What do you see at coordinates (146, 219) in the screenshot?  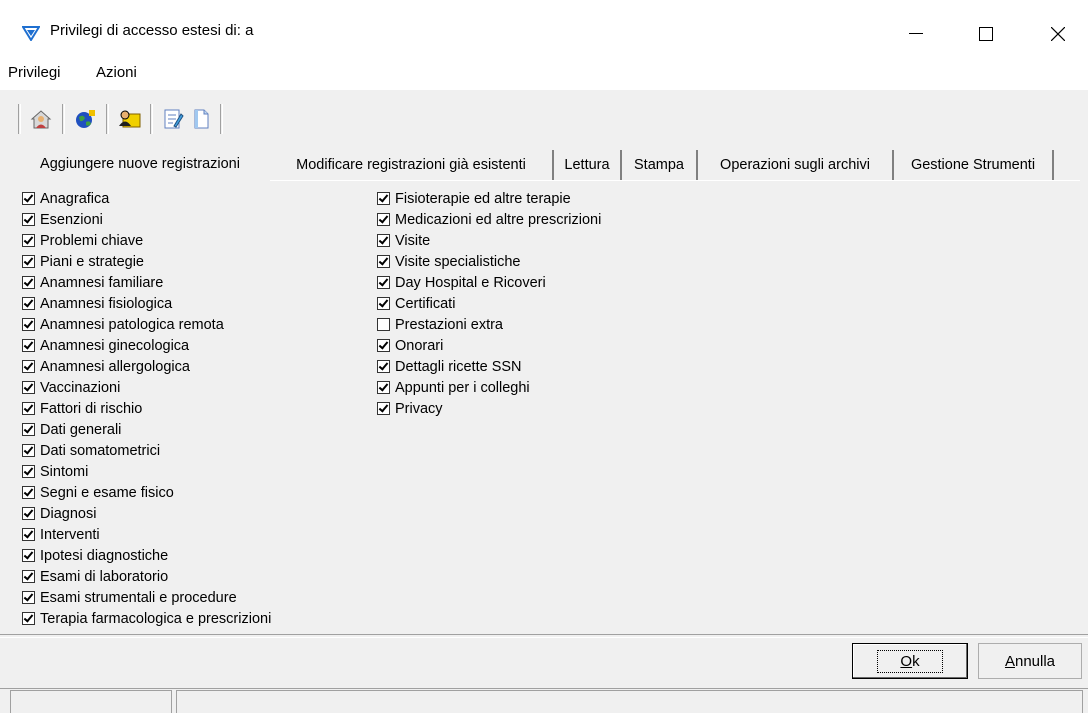 I see `permission-checkbox: Esenzioni` at bounding box center [146, 219].